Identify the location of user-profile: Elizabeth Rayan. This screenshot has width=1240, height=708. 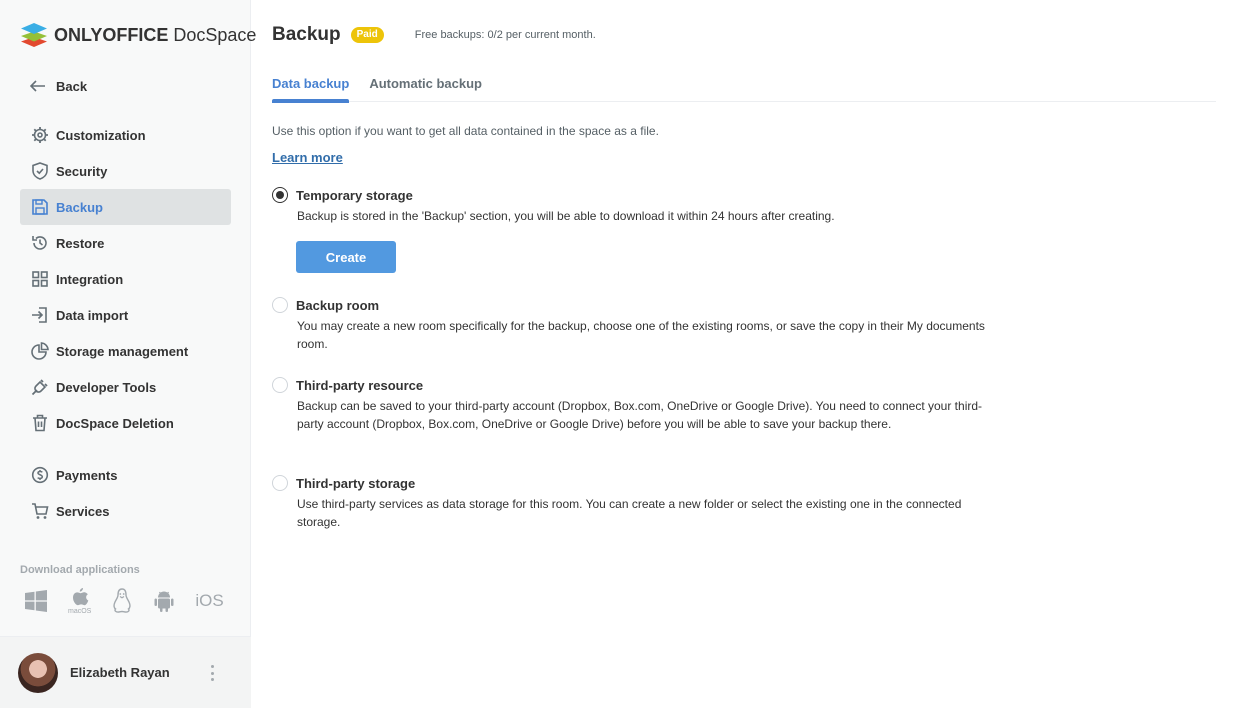
(125, 672).